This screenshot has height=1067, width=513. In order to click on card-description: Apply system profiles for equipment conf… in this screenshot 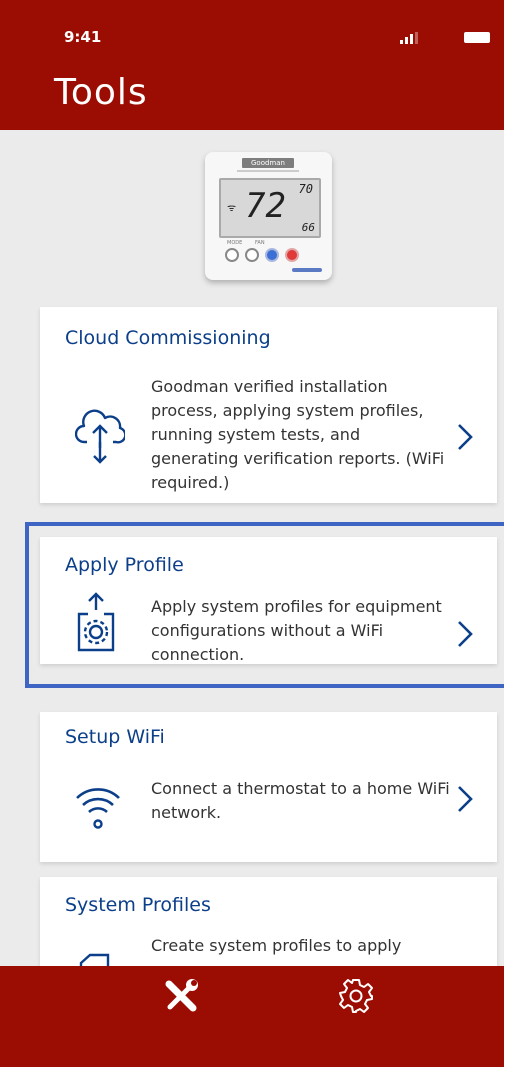, I will do `click(296, 630)`.